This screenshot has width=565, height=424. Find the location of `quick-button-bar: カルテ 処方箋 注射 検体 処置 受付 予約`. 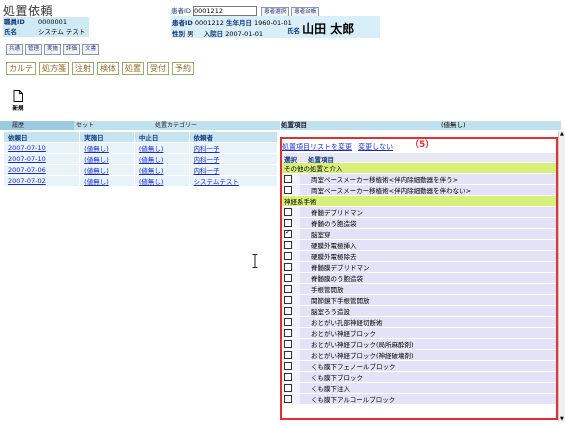

quick-button-bar: カルテ 処方箋 注射 検体 処置 受付 予約 is located at coordinates (101, 68).